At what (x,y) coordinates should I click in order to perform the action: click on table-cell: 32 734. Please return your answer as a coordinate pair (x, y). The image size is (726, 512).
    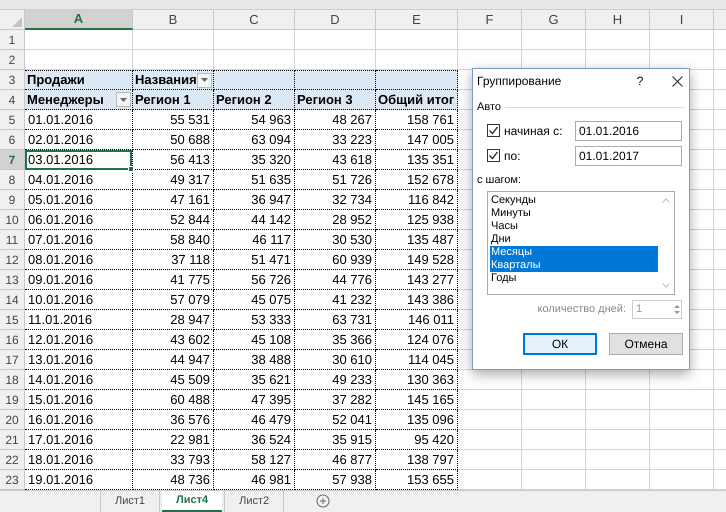
    Looking at the image, I should click on (335, 200).